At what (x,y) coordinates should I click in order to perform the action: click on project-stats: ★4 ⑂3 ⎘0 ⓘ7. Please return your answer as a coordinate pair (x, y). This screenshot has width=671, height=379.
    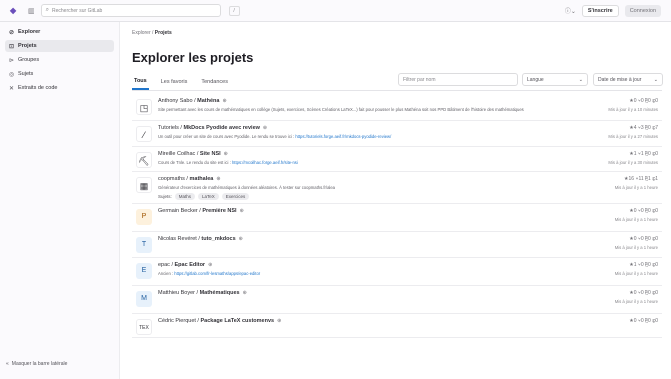
    Looking at the image, I should click on (643, 128).